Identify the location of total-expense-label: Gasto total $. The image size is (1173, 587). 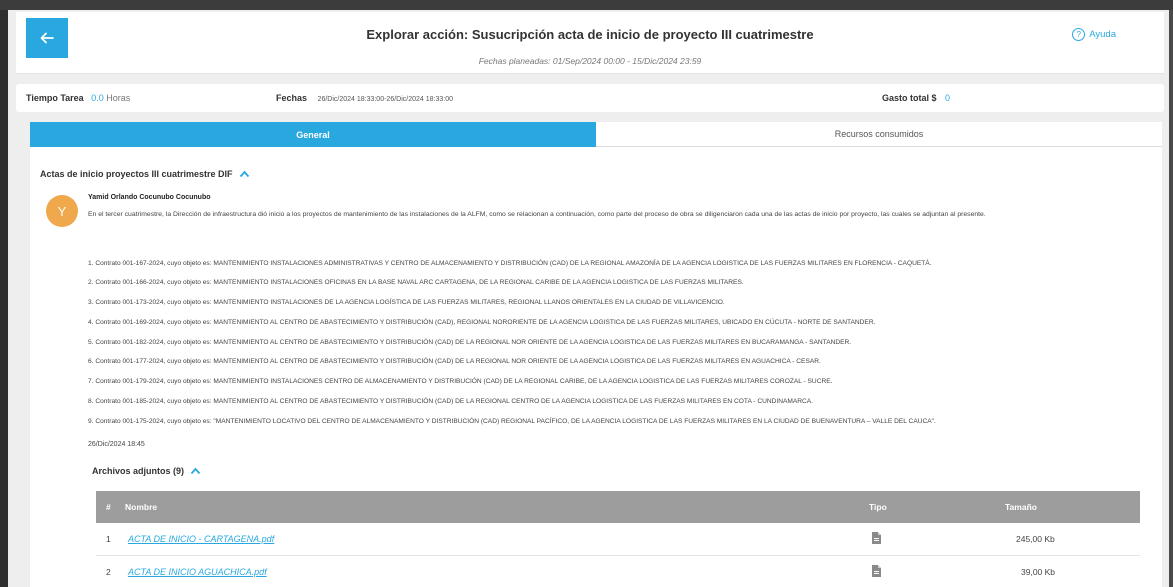
(909, 98).